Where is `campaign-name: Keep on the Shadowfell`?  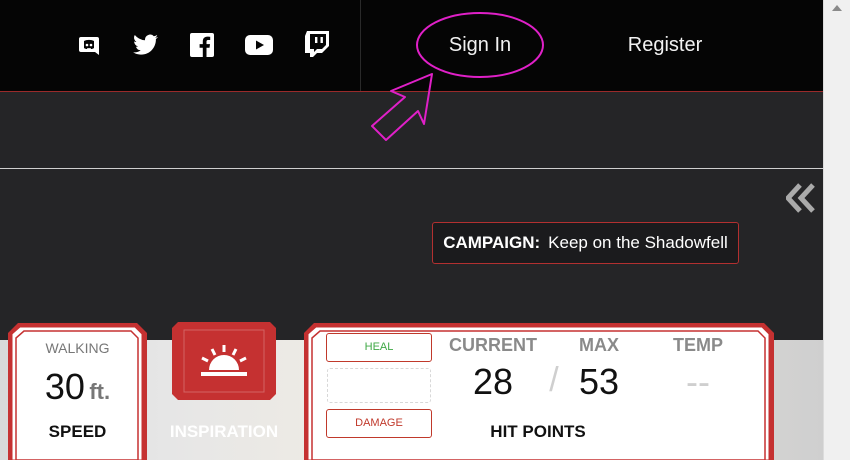
campaign-name: Keep on the Shadowfell is located at coordinates (638, 242).